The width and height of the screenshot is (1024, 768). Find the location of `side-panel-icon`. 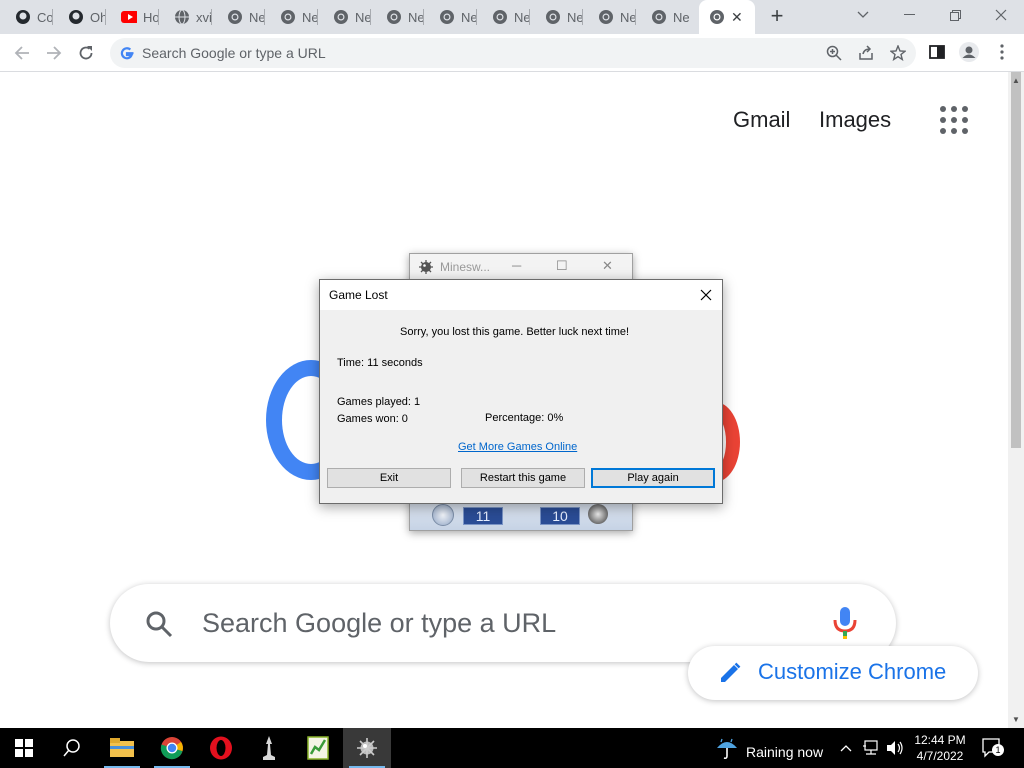

side-panel-icon is located at coordinates (937, 52).